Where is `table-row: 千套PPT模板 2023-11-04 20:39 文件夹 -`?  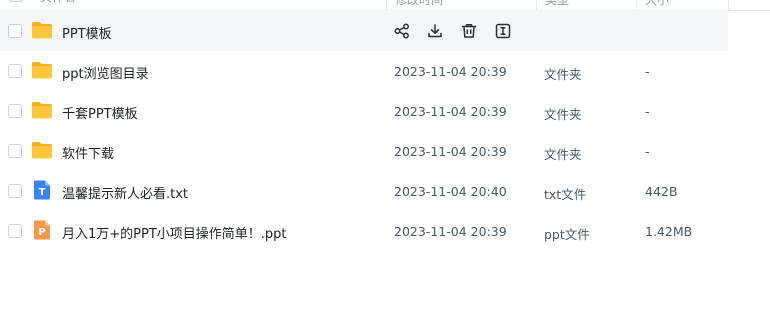
table-row: 千套PPT模板 2023-11-04 20:39 文件夹 - is located at coordinates (364, 111).